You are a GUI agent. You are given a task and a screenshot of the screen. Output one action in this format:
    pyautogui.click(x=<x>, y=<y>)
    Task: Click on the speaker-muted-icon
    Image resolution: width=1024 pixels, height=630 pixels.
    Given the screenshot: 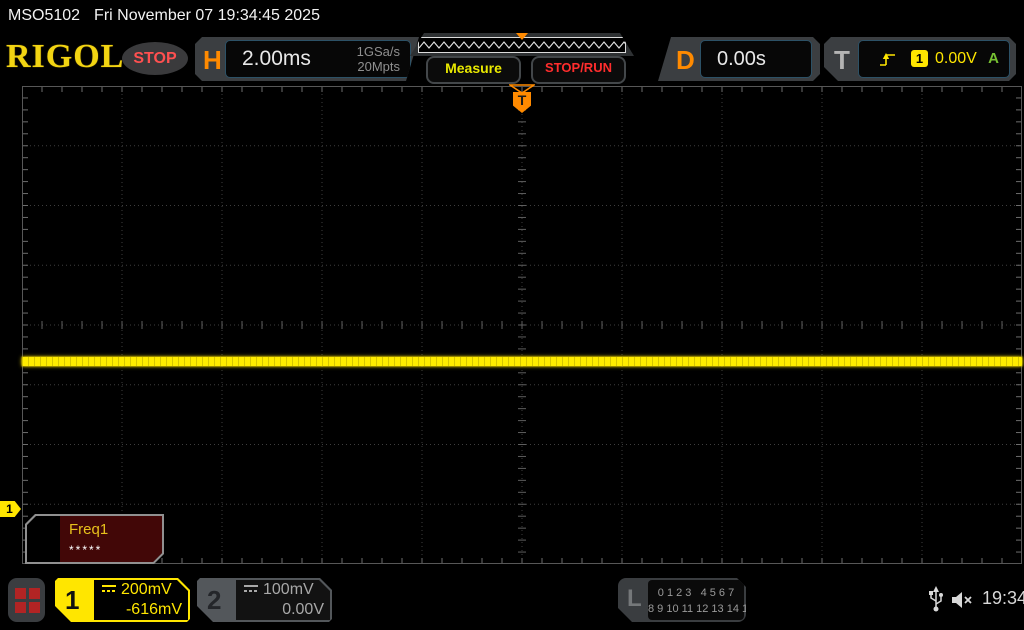 What is the action you would take?
    pyautogui.click(x=963, y=600)
    